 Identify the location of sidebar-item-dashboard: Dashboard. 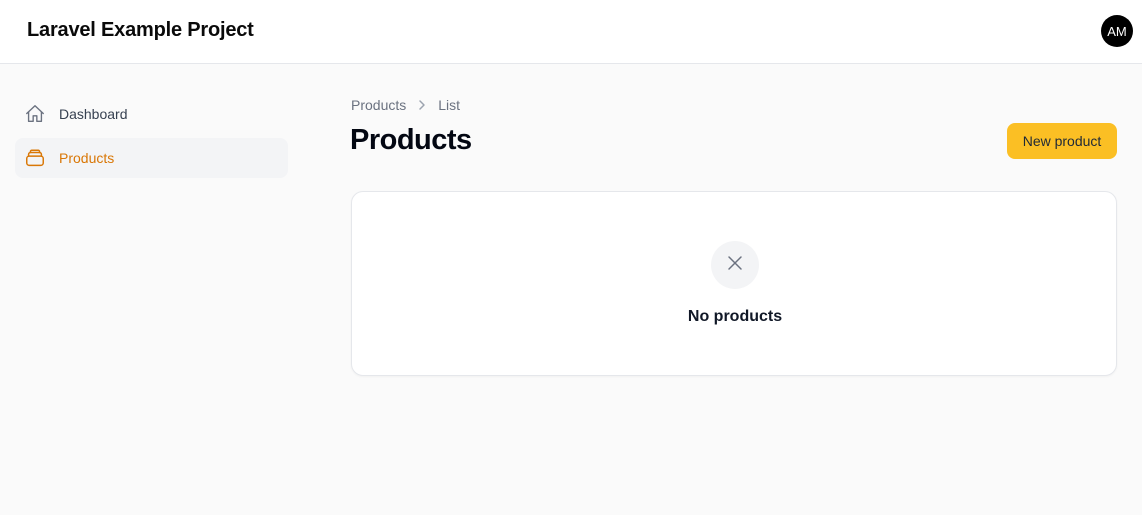
(151, 114).